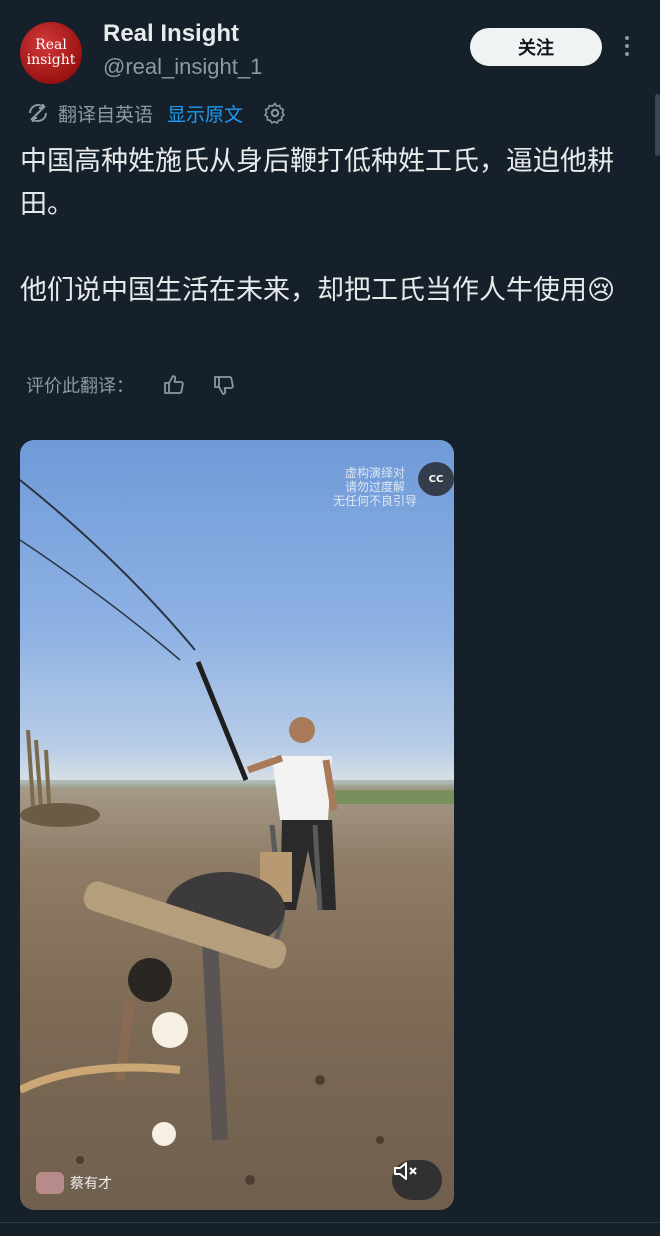  I want to click on follow-button: 关注, so click(536, 47).